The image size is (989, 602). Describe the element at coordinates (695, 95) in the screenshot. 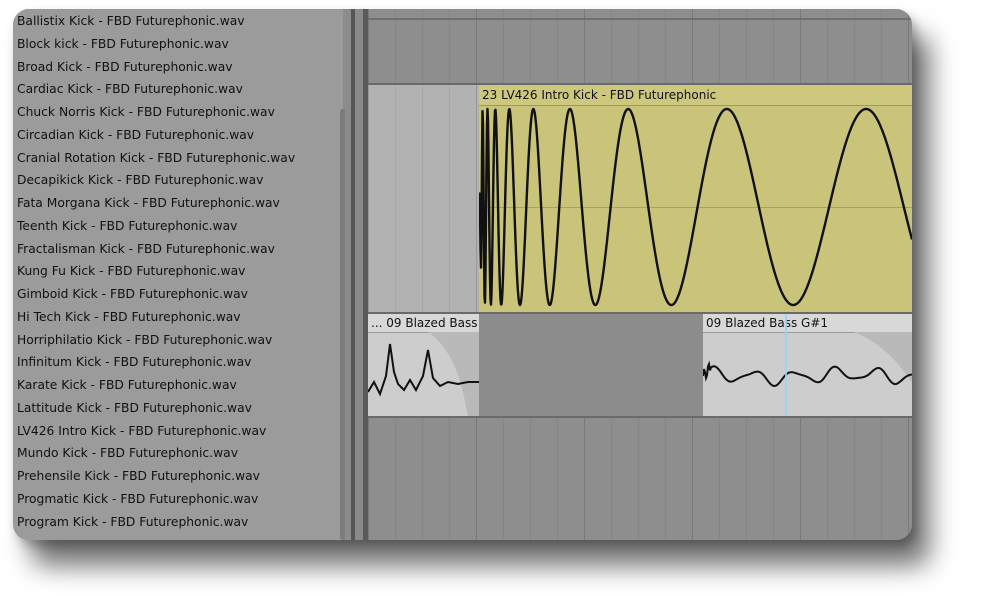

I see `clip-title: 23 LV426 Intro Kick - FBD Futurephonic` at that location.